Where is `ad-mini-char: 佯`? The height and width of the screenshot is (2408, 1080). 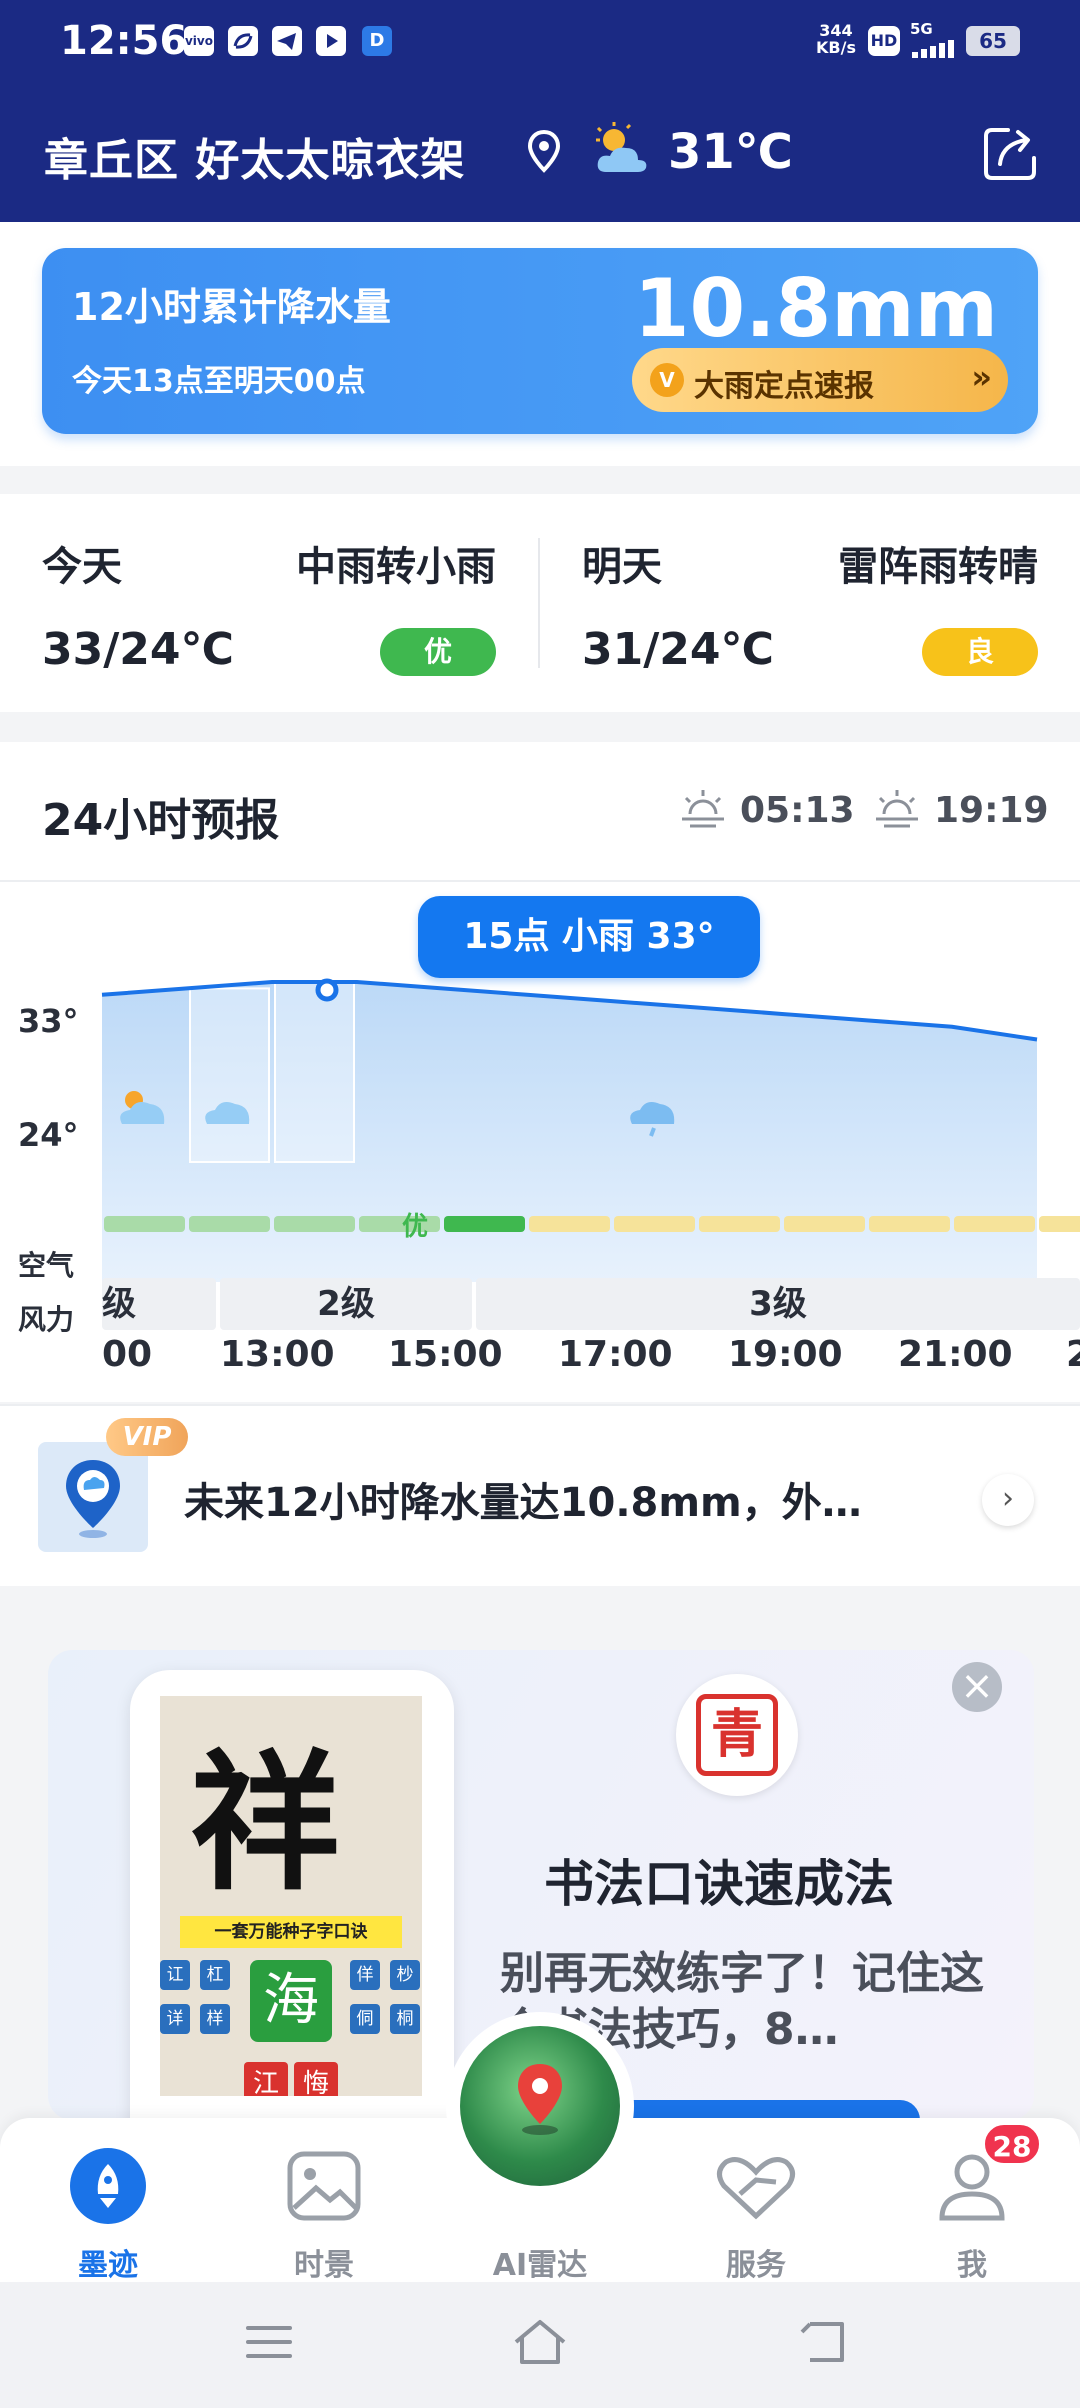 ad-mini-char: 佯 is located at coordinates (365, 1975).